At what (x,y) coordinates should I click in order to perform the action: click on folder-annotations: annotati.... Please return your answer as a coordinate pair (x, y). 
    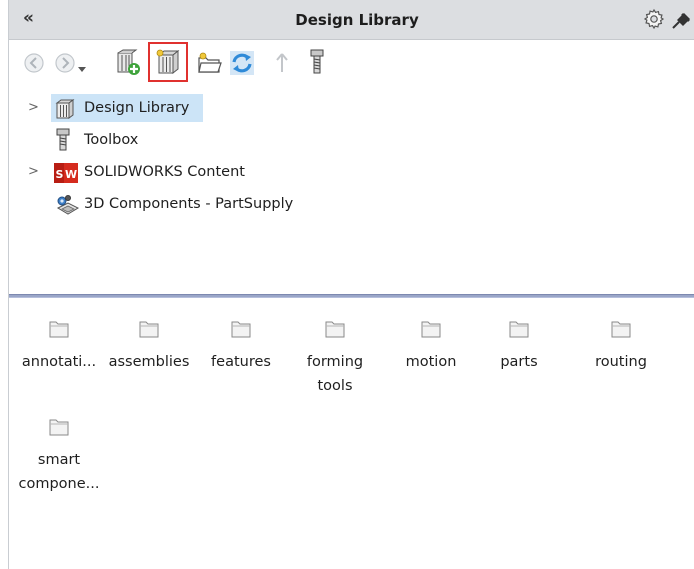
    Looking at the image, I should click on (59, 346).